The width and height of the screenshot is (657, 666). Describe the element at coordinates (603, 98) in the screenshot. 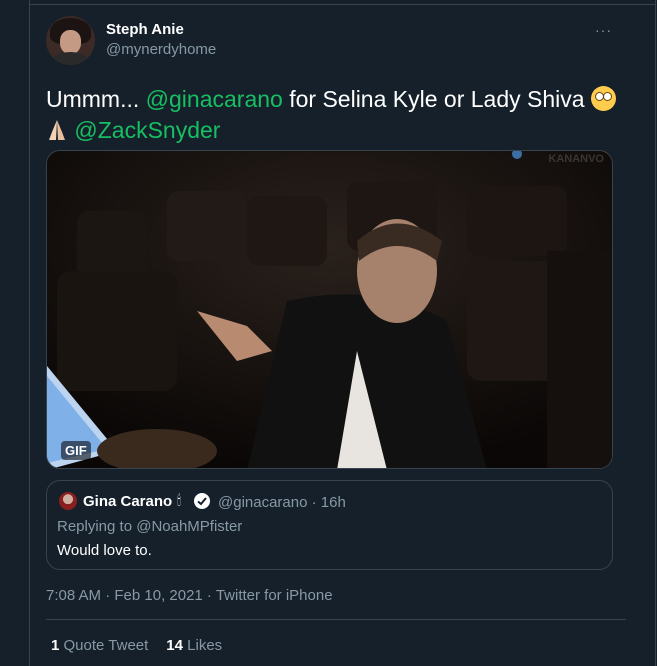

I see `rolling-eyes-emoji-icon` at that location.